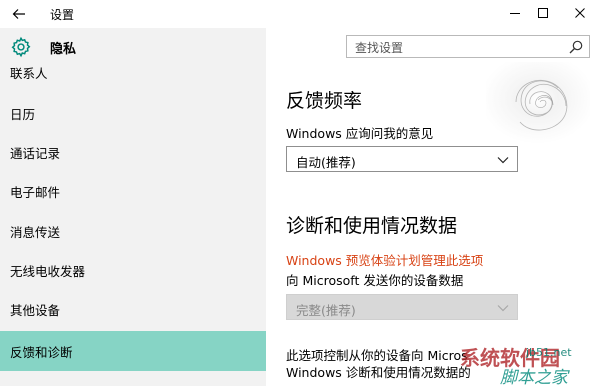  I want to click on sidebar-item-email: 电子邮件, so click(133, 191).